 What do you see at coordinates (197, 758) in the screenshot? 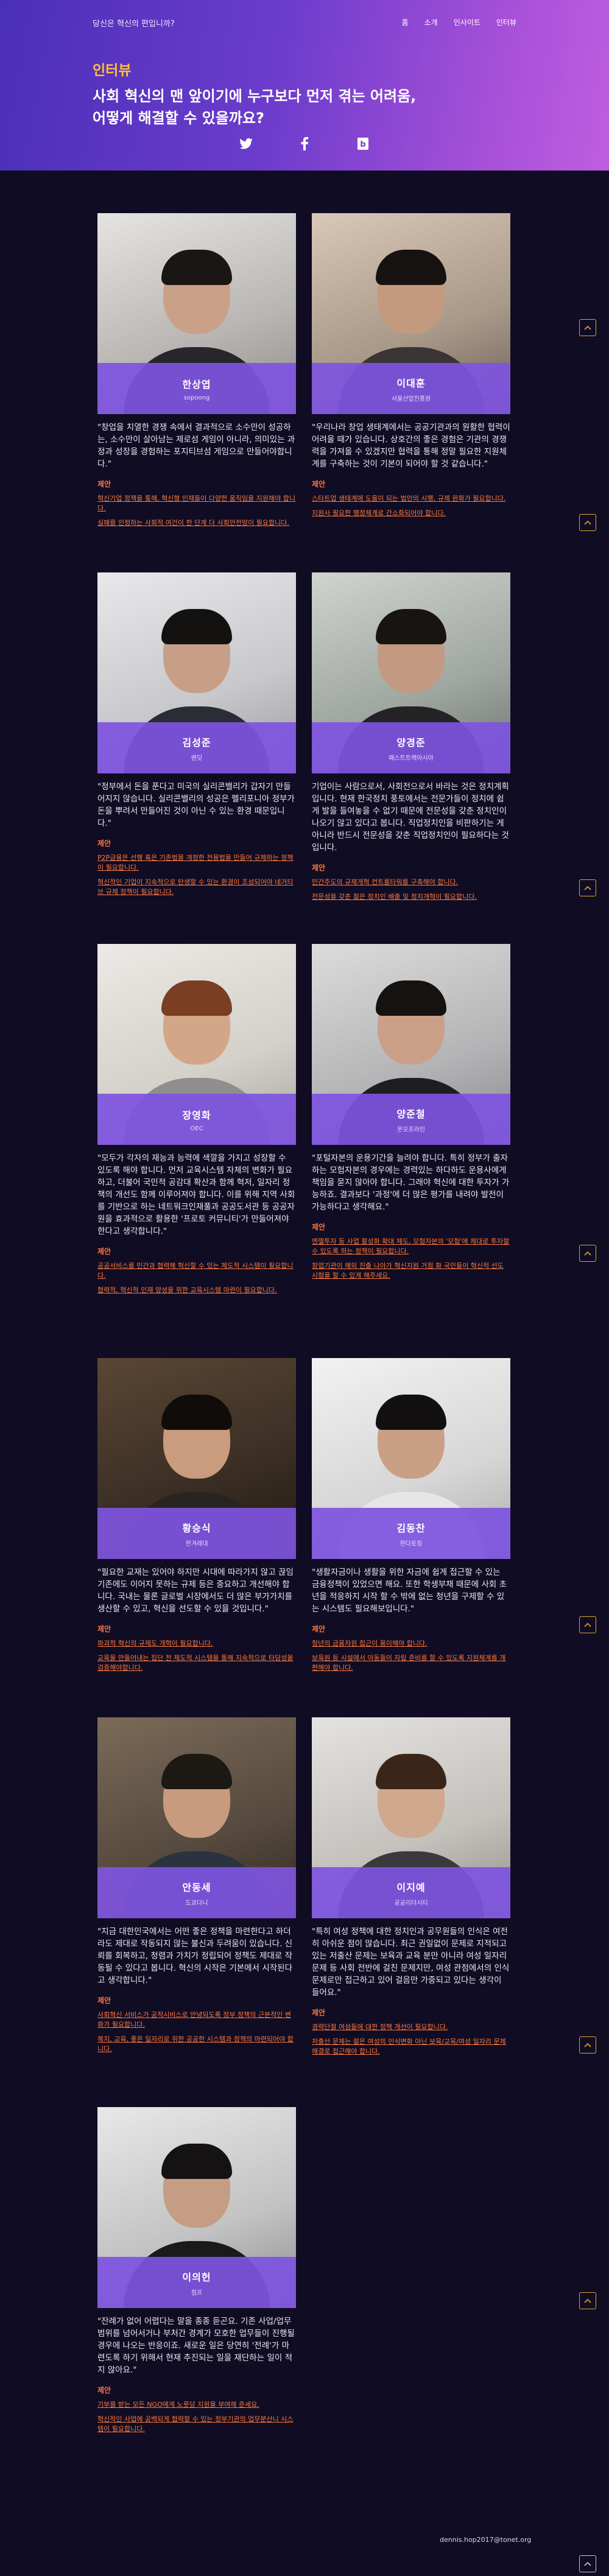
I see `person-org: 렌딧` at bounding box center [197, 758].